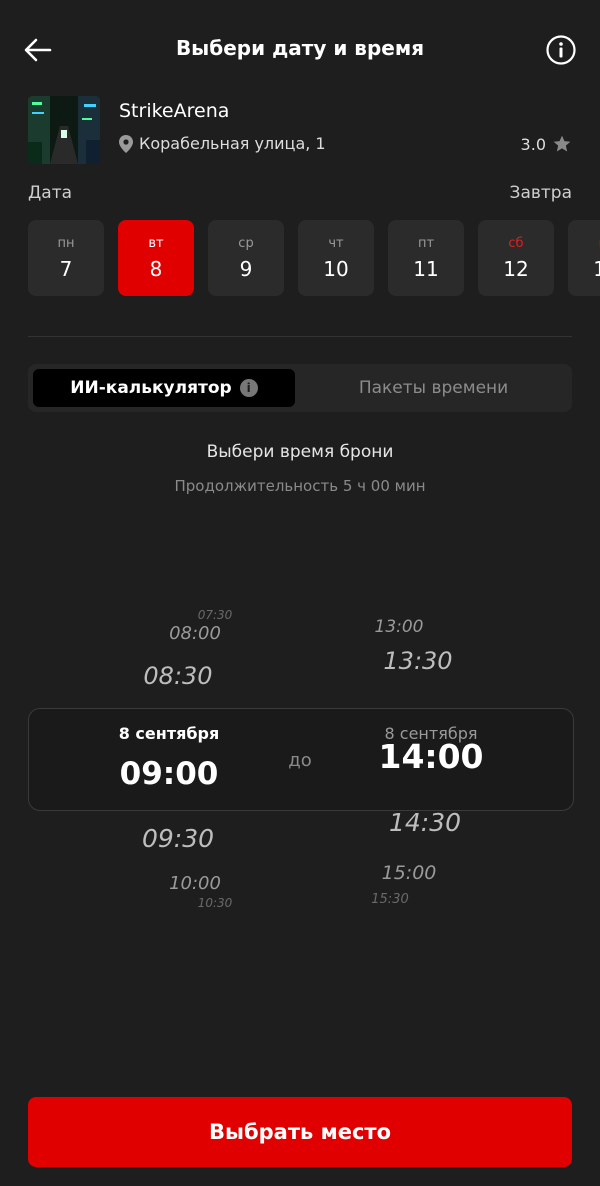 Image resolution: width=600 pixels, height=1186 pixels. I want to click on tab-label: ИИ-калькулятор, so click(151, 388).